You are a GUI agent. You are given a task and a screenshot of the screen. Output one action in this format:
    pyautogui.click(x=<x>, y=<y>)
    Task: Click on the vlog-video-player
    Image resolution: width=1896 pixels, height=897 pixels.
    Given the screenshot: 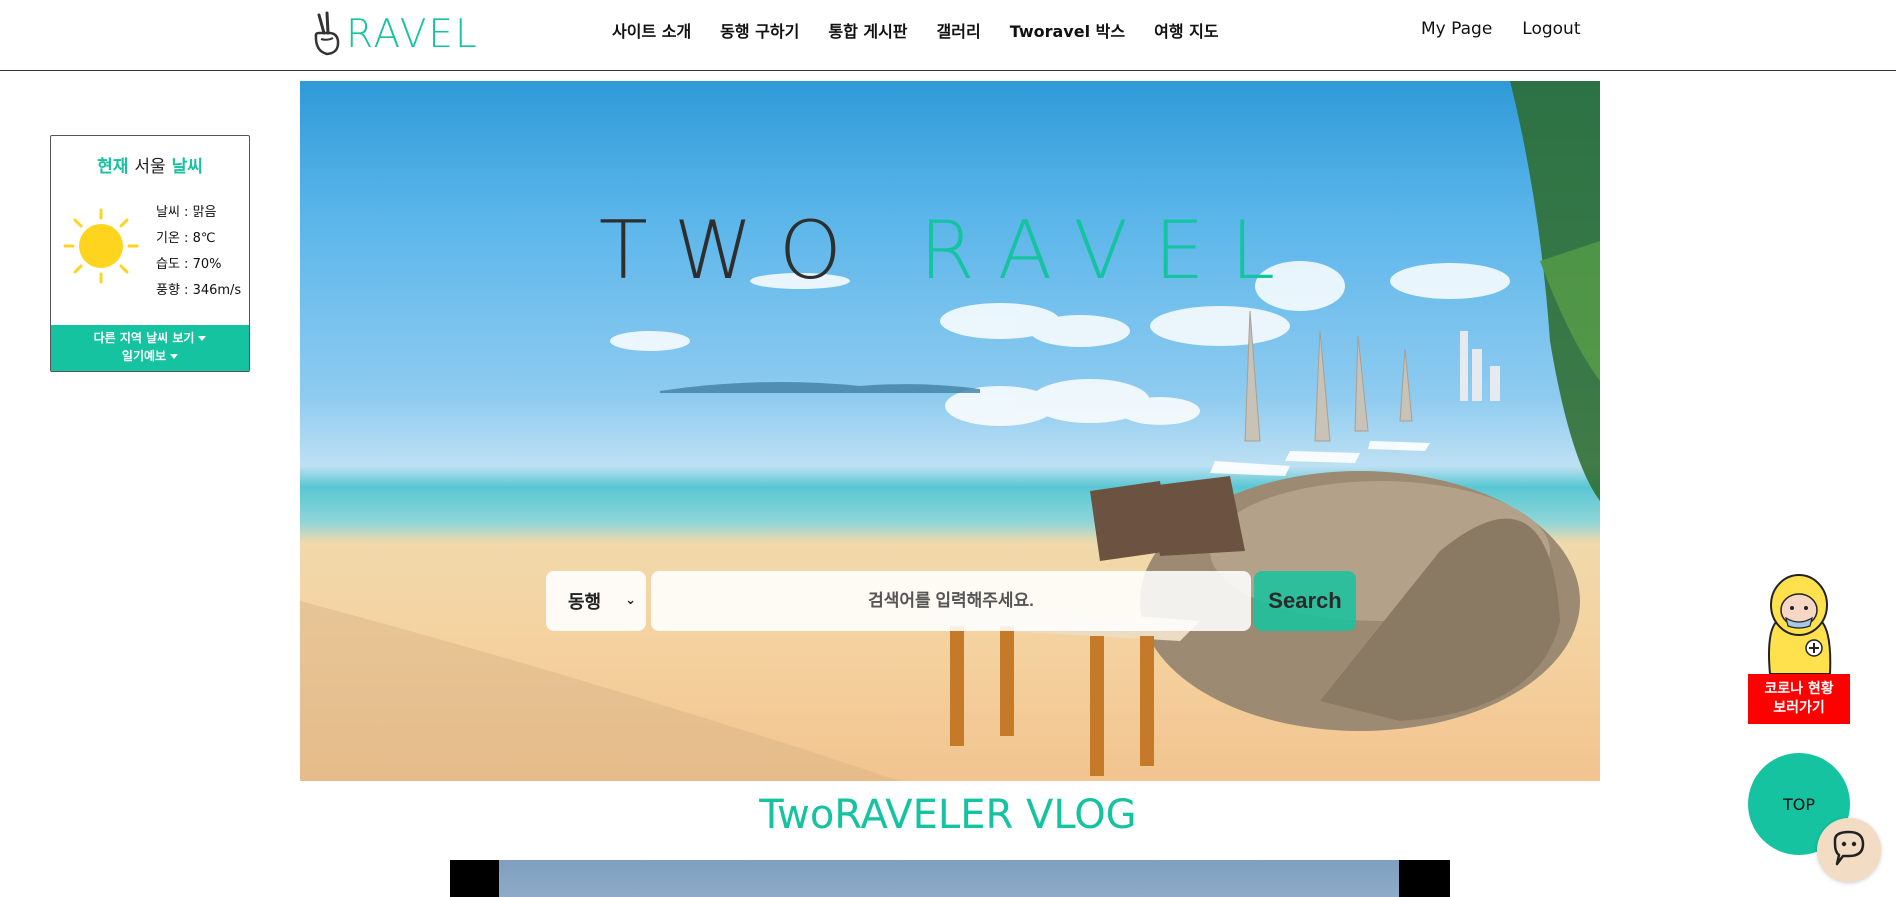 What is the action you would take?
    pyautogui.click(x=950, y=878)
    